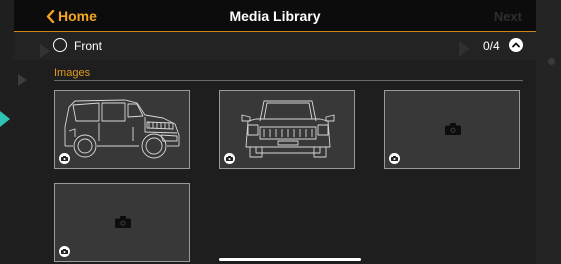 The height and width of the screenshot is (264, 561). Describe the element at coordinates (7, 132) in the screenshot. I see `left-background-strip` at that location.